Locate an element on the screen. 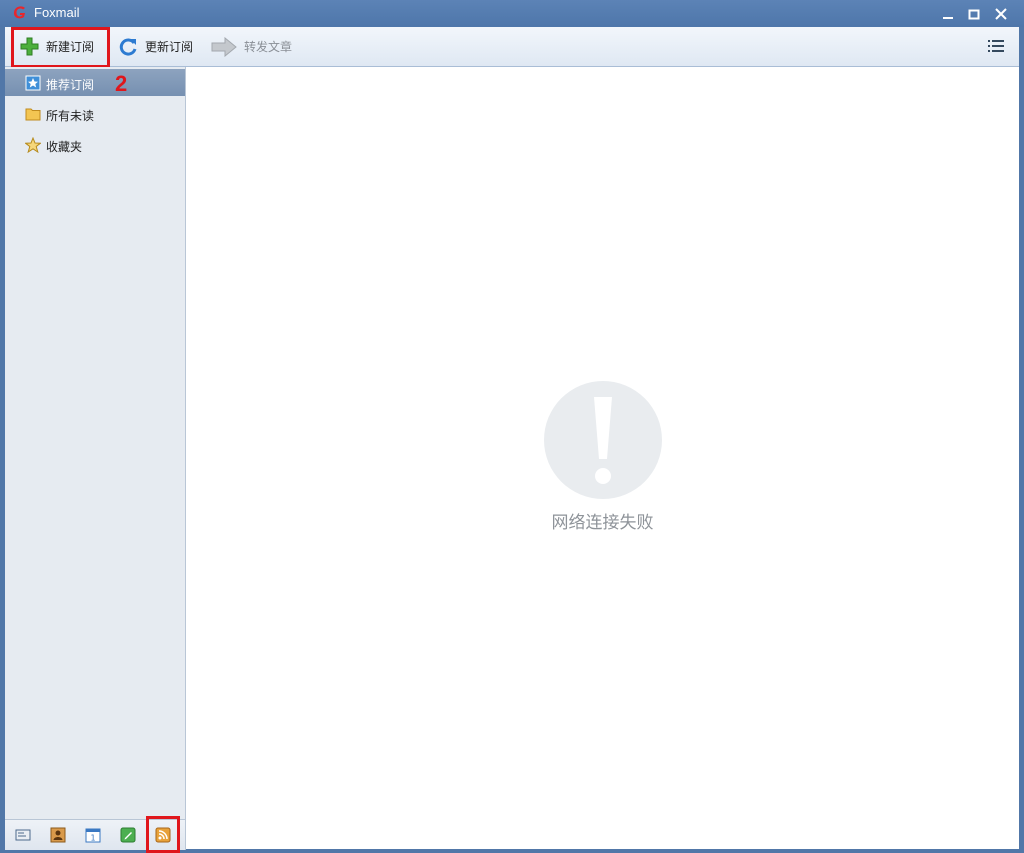  calendar-day-text: 1 is located at coordinates (92, 838).